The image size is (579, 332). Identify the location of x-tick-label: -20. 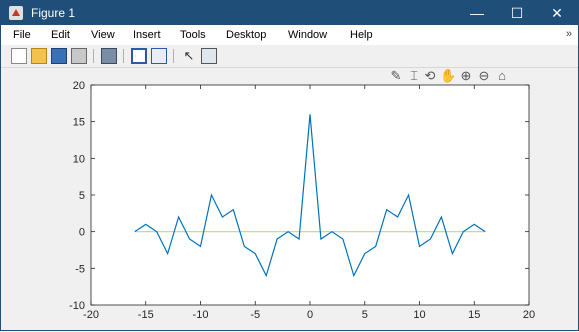
(91, 315).